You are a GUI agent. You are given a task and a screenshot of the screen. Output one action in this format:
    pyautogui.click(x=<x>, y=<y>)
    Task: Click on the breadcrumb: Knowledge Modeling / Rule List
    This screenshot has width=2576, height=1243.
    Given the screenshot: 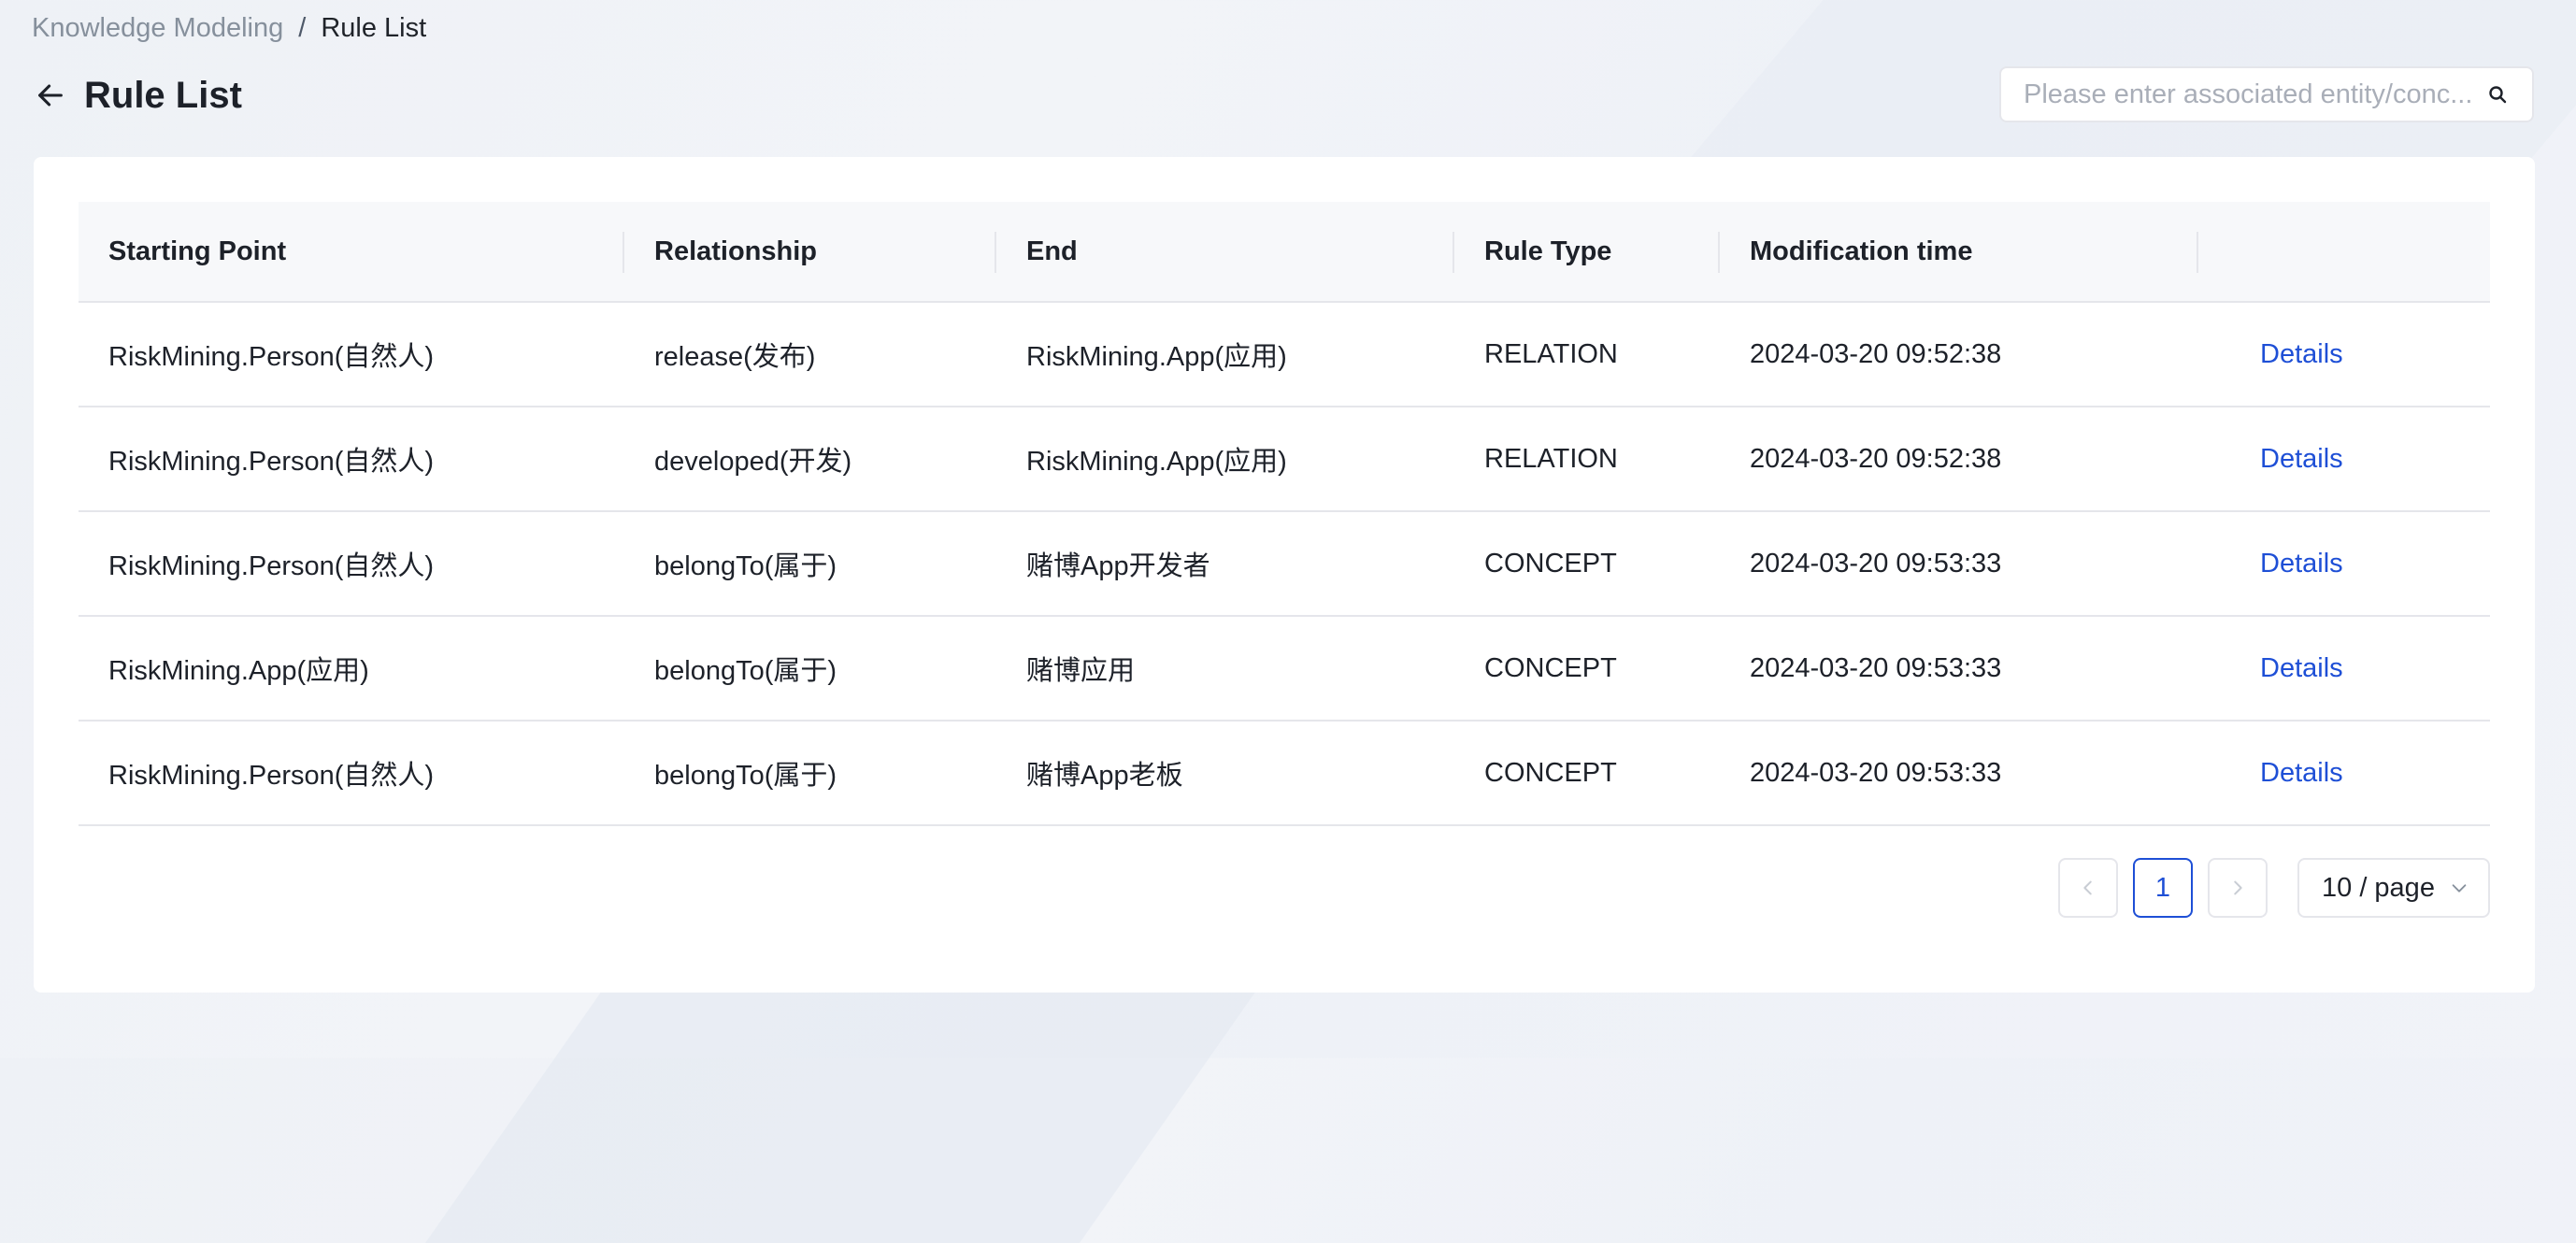 What is the action you would take?
    pyautogui.click(x=229, y=28)
    